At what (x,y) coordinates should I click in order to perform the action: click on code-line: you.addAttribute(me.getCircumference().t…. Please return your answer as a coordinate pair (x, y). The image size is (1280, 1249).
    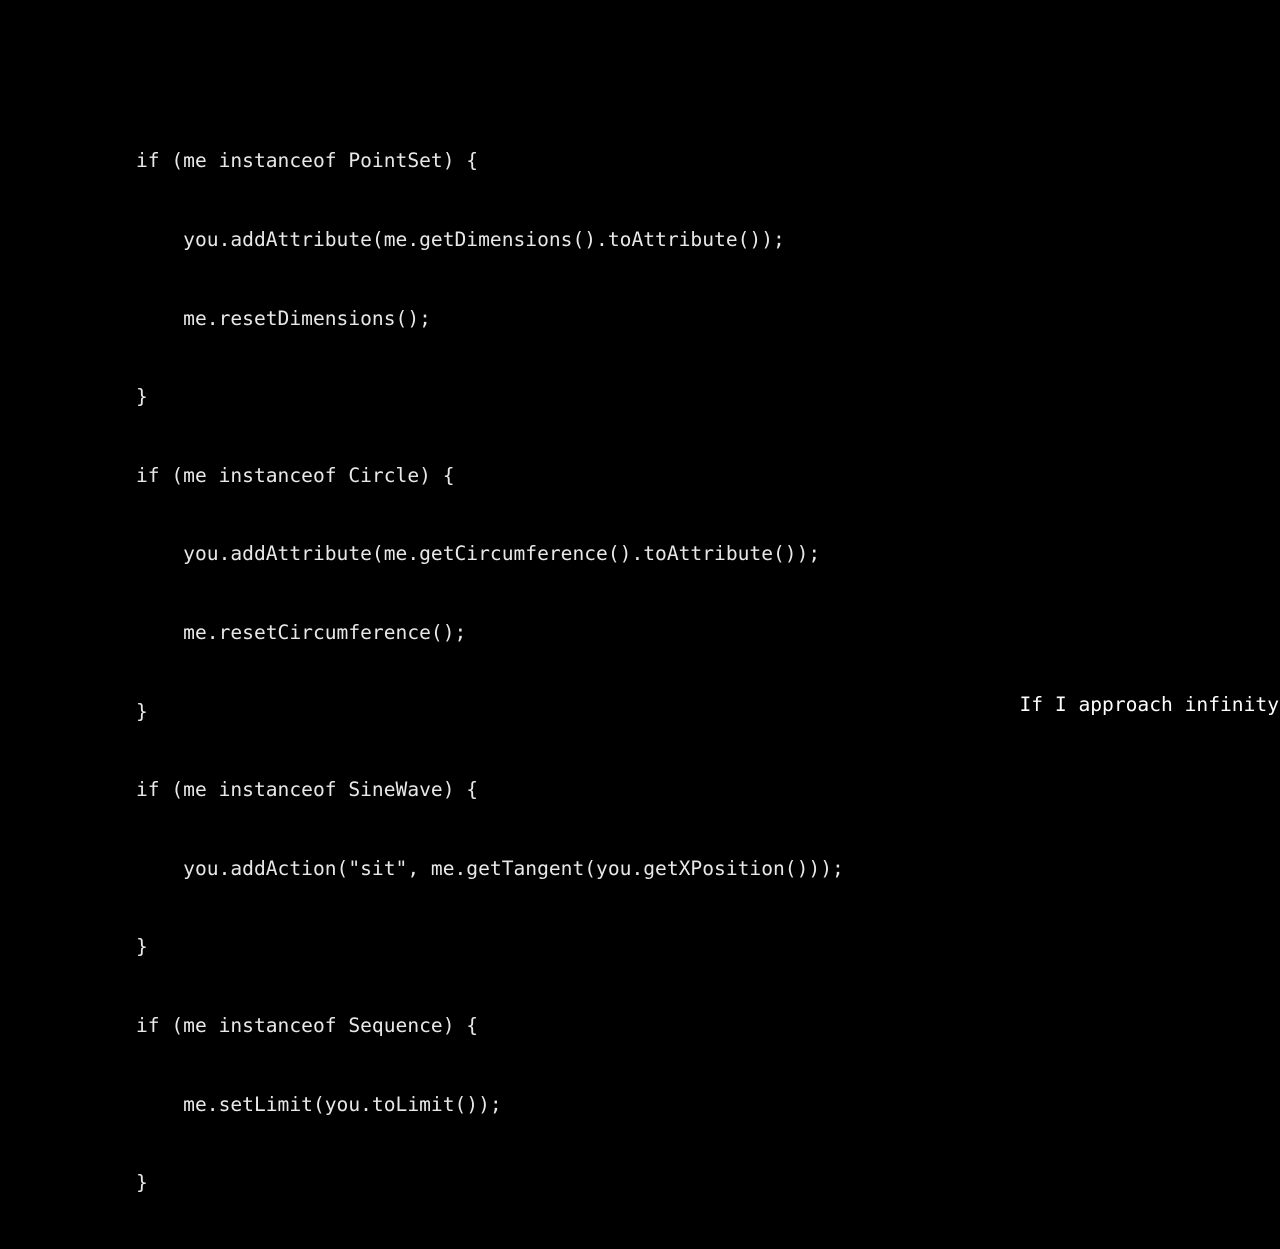
    Looking at the image, I should click on (478, 554).